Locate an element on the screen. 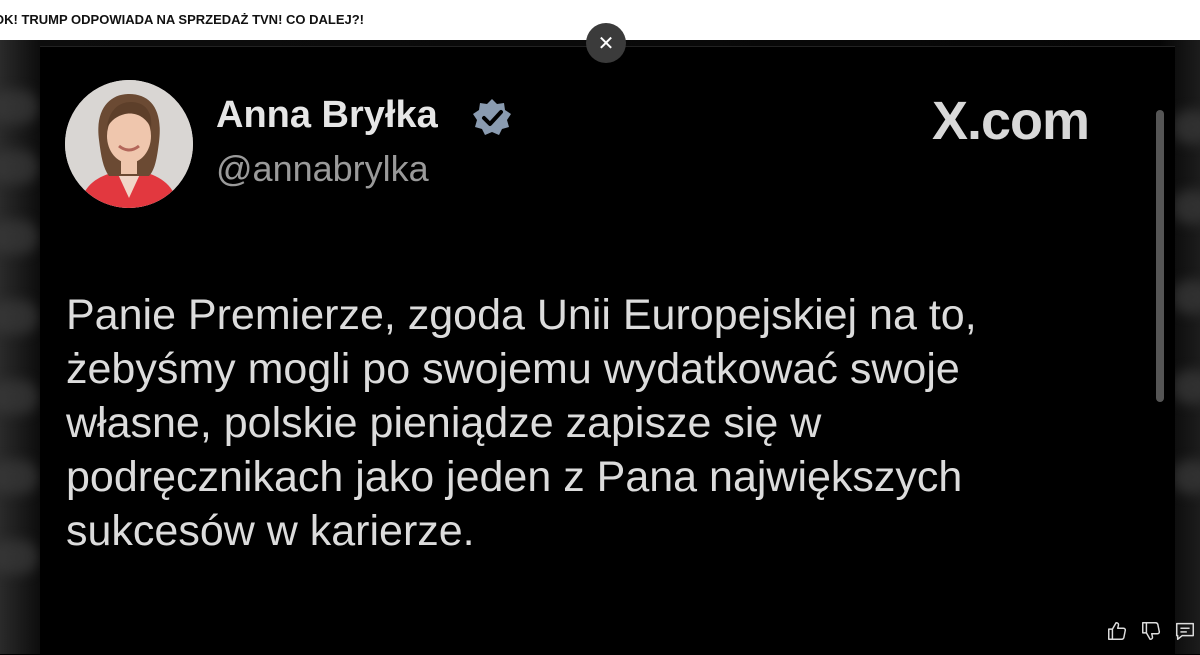 Image resolution: width=1200 pixels, height=655 pixels. display-name: Anna Bryłka is located at coordinates (327, 115).